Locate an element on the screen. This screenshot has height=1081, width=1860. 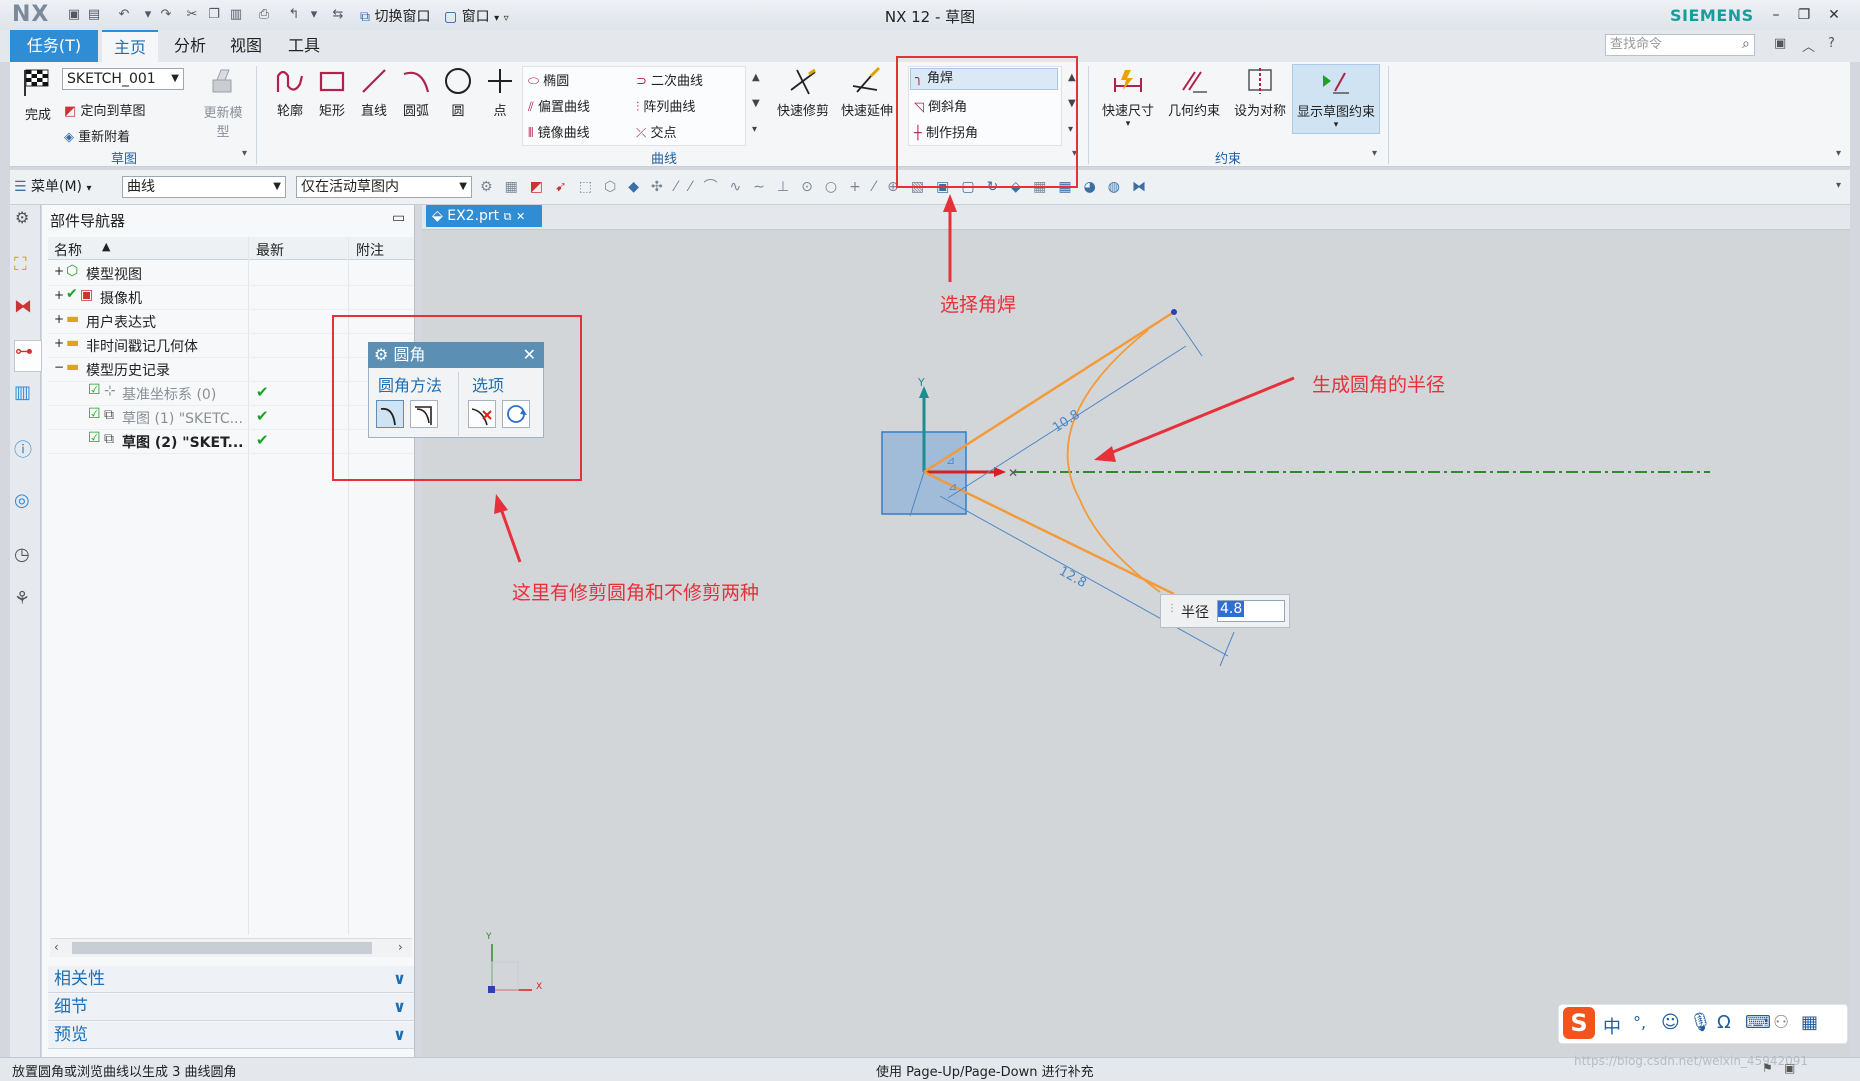
annotation-select-fillet: 选择角焊 is located at coordinates (978, 305).